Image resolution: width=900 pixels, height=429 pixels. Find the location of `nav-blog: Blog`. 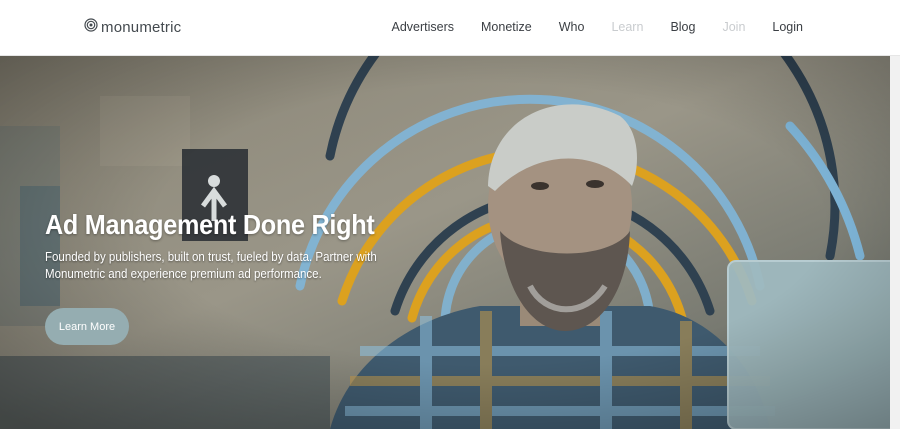

nav-blog: Blog is located at coordinates (682, 27).